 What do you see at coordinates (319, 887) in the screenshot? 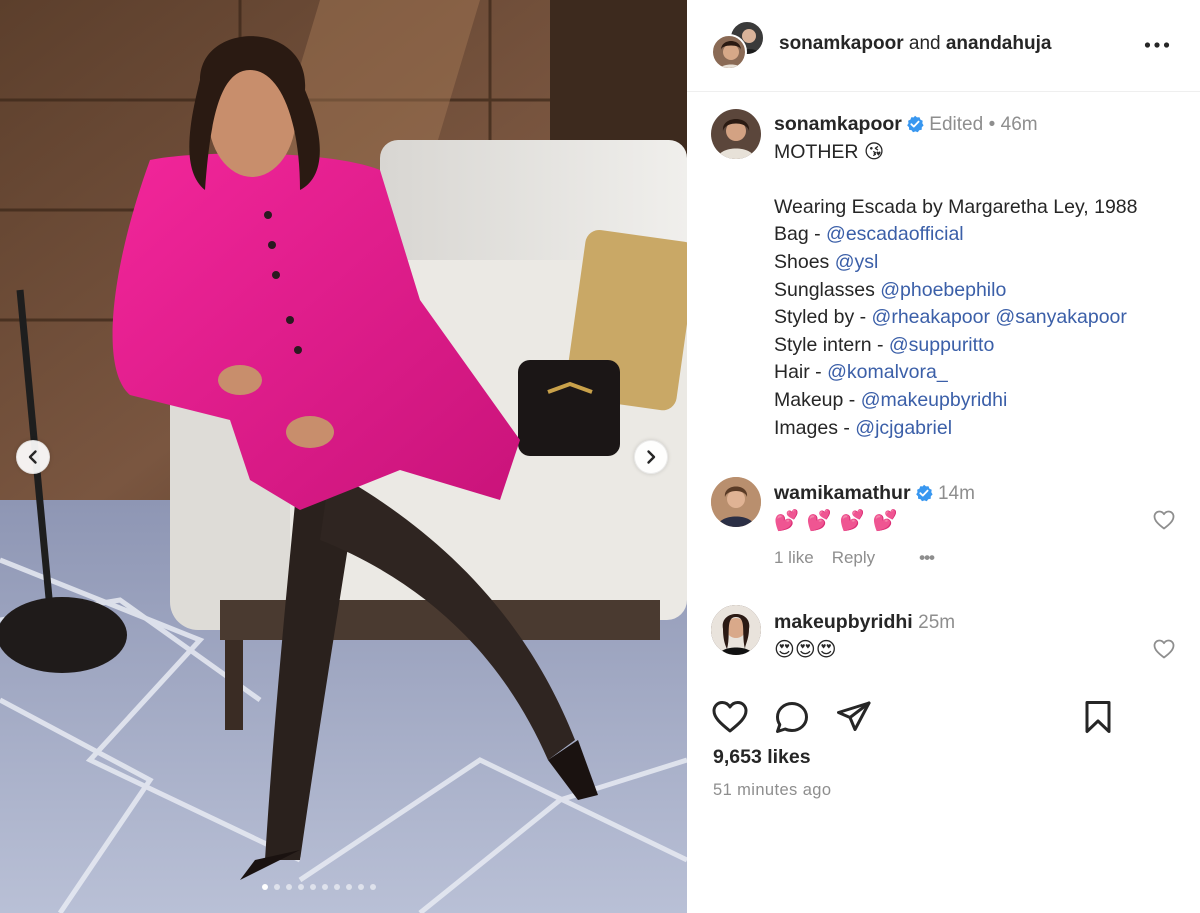
I see `carousel-indicator` at bounding box center [319, 887].